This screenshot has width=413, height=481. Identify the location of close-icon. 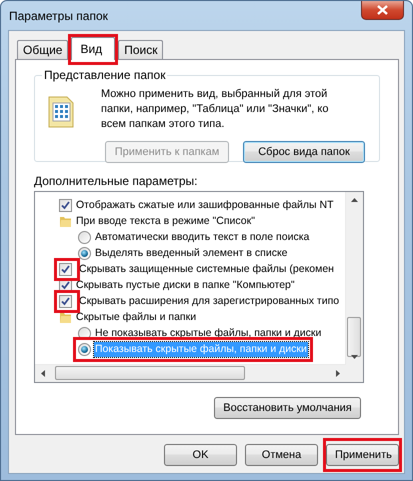
(382, 10).